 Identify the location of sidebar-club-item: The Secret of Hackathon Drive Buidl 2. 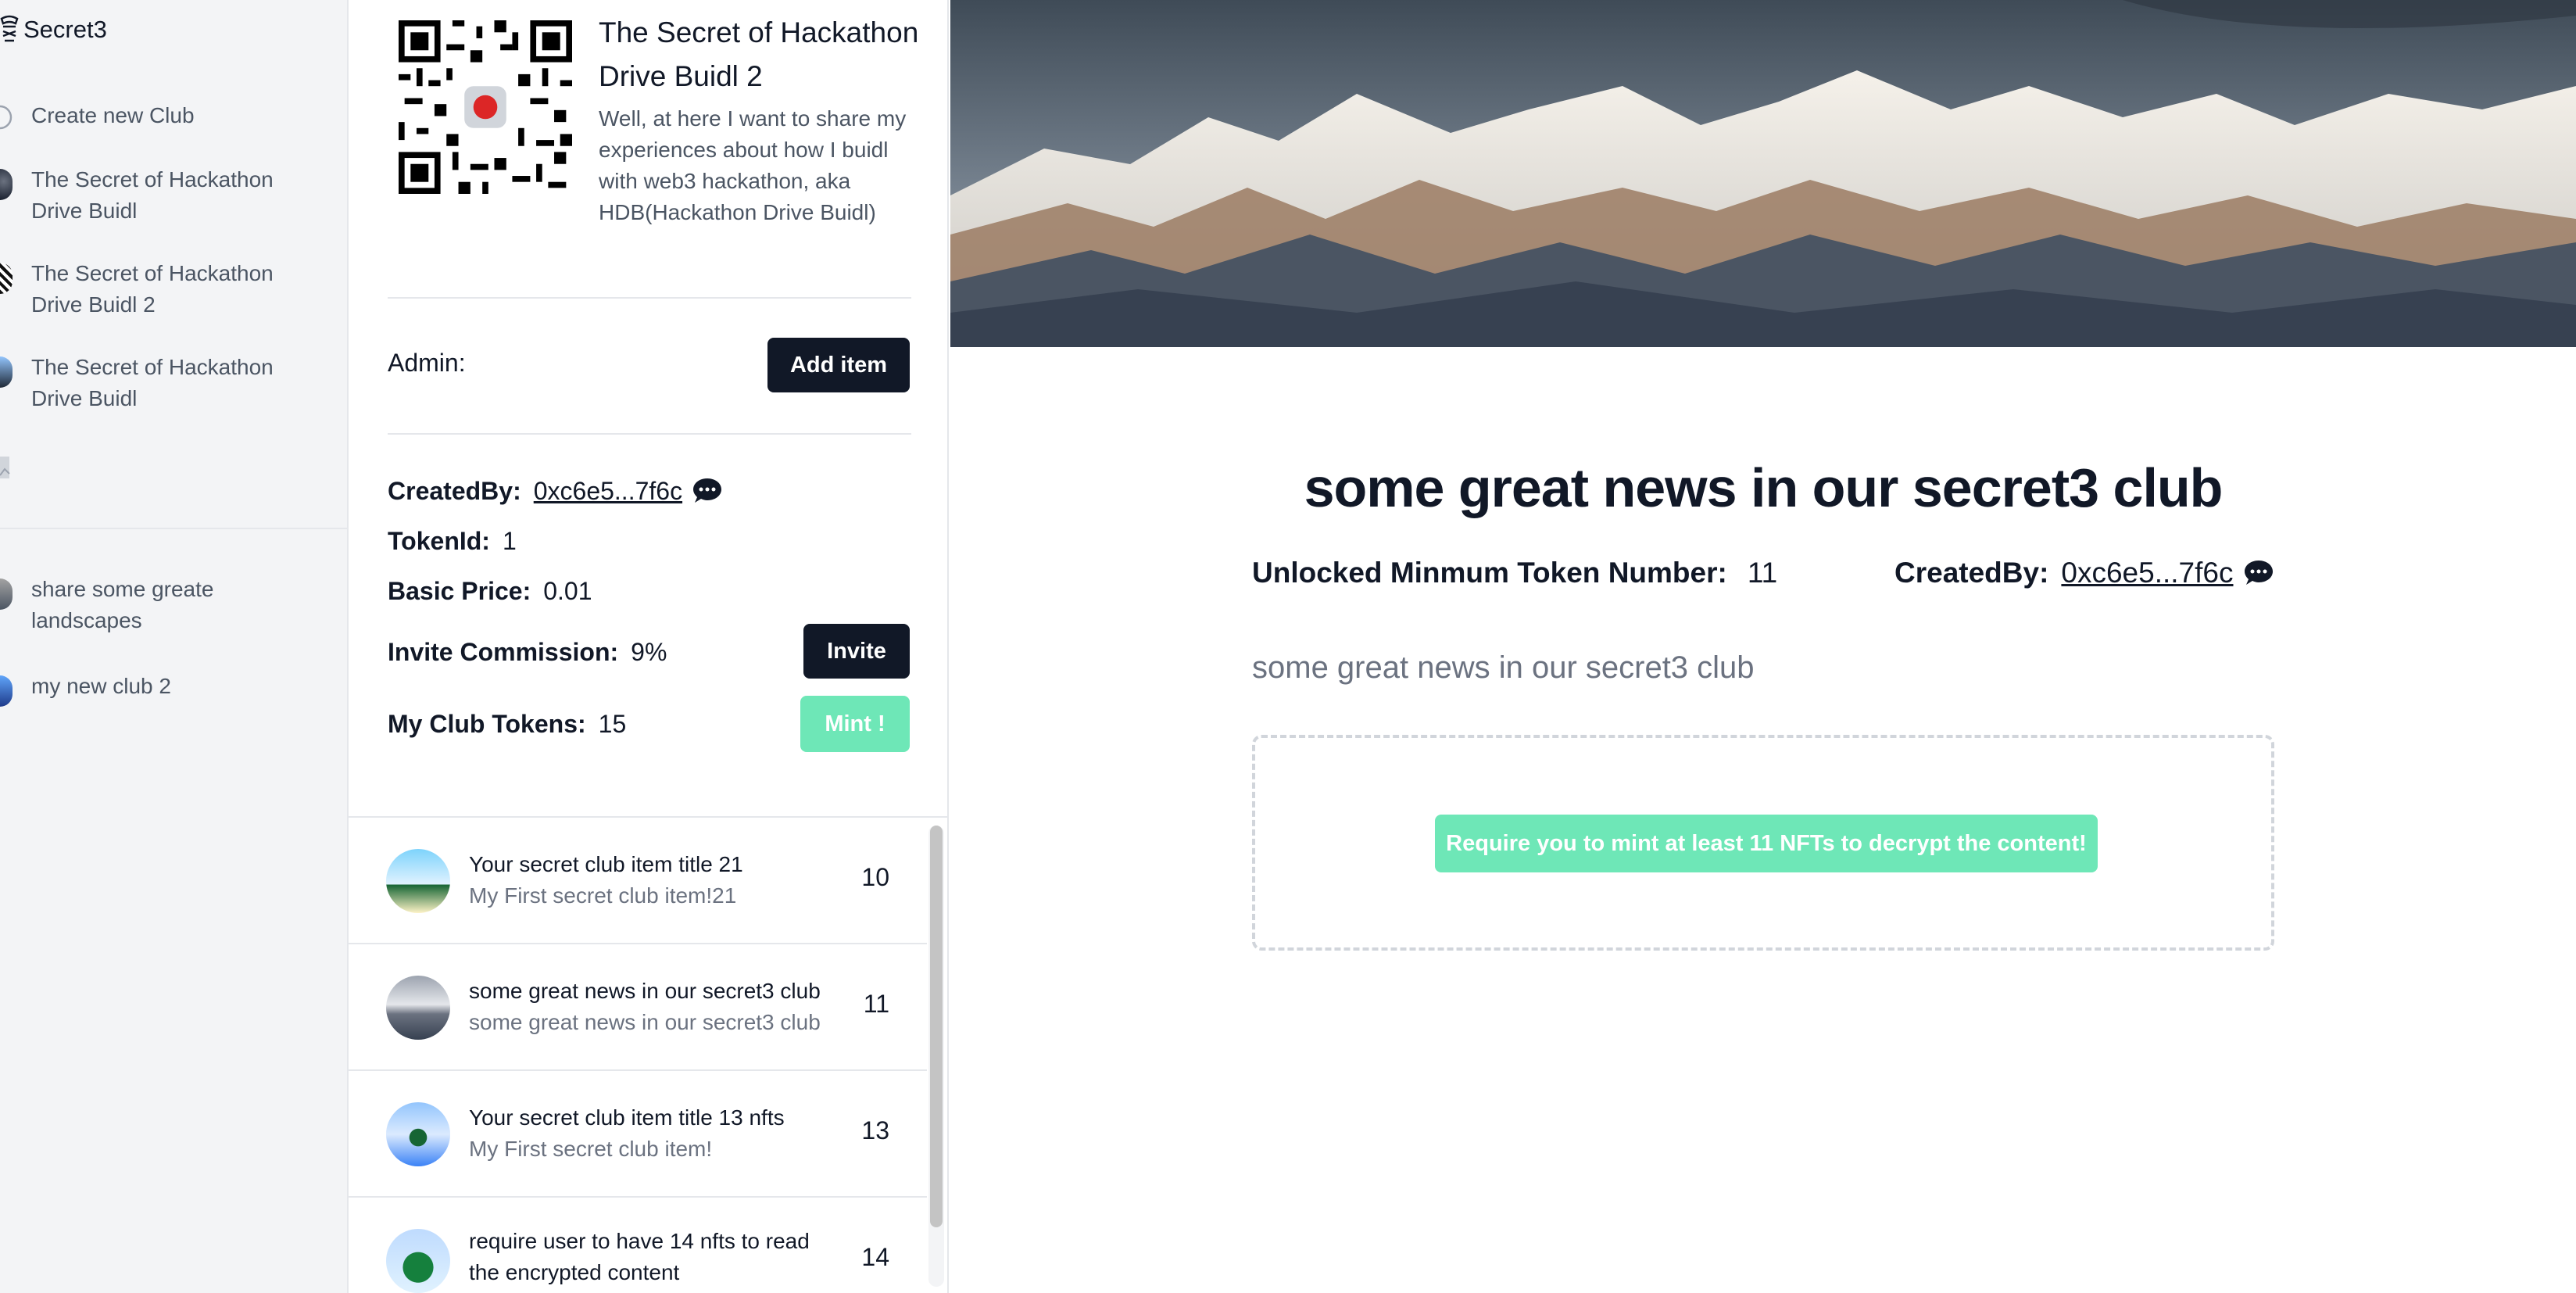
(164, 289).